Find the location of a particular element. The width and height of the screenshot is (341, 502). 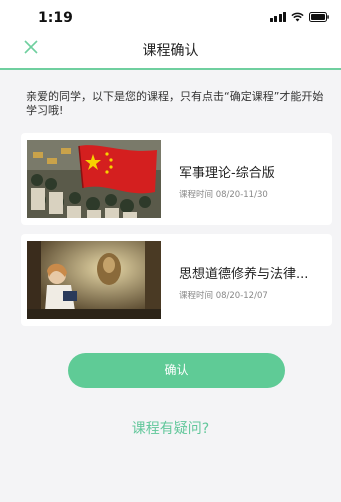

notice-text: 亲爱的同学，以下是您的课程，只有点击“确定课程”才能开始学习哦! is located at coordinates (175, 103).